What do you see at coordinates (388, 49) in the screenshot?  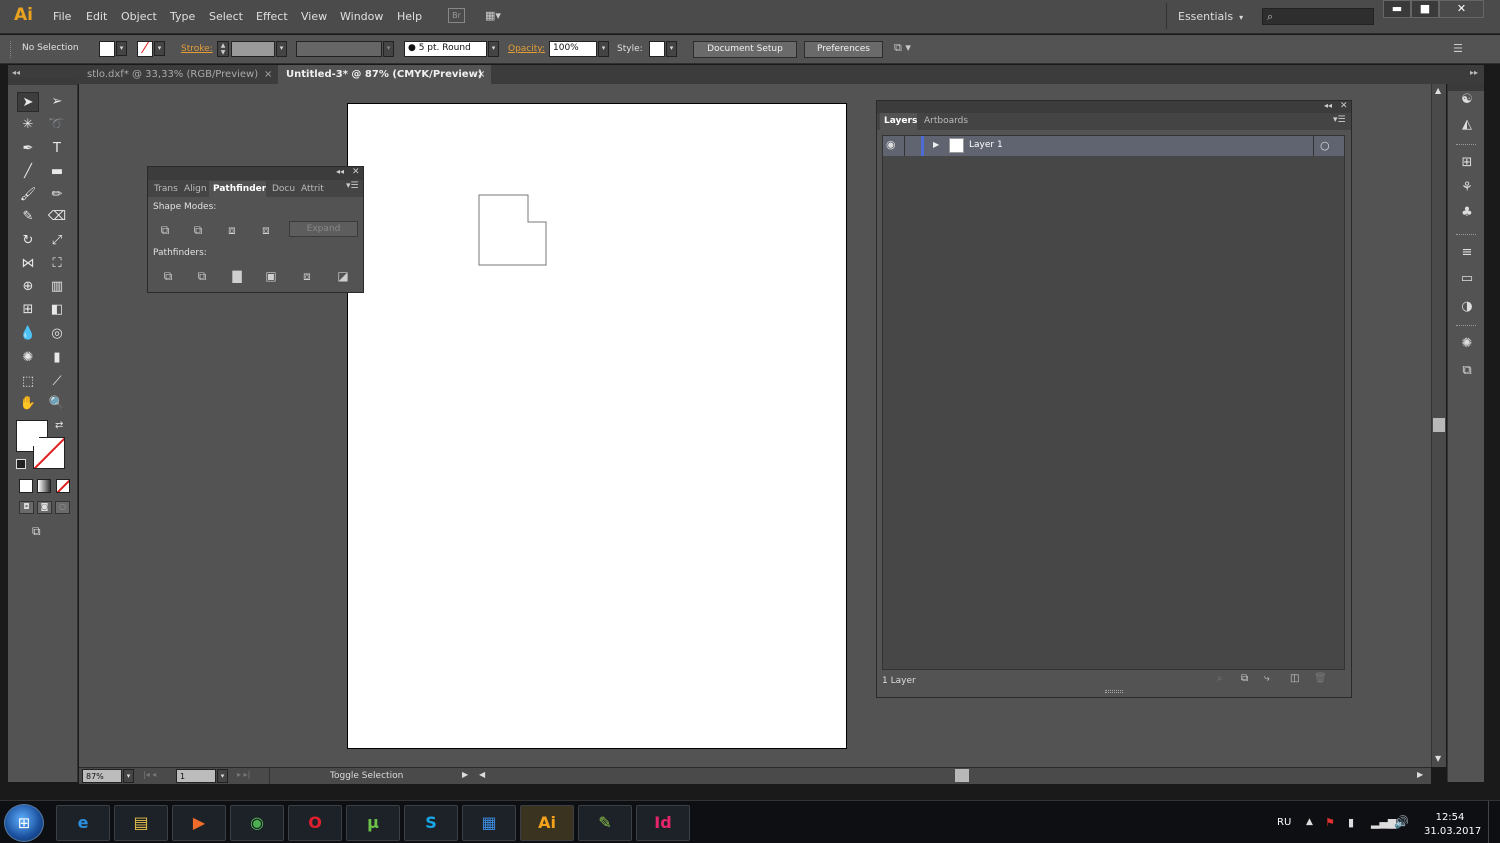 I see `variable-width-dropdown: ▾` at bounding box center [388, 49].